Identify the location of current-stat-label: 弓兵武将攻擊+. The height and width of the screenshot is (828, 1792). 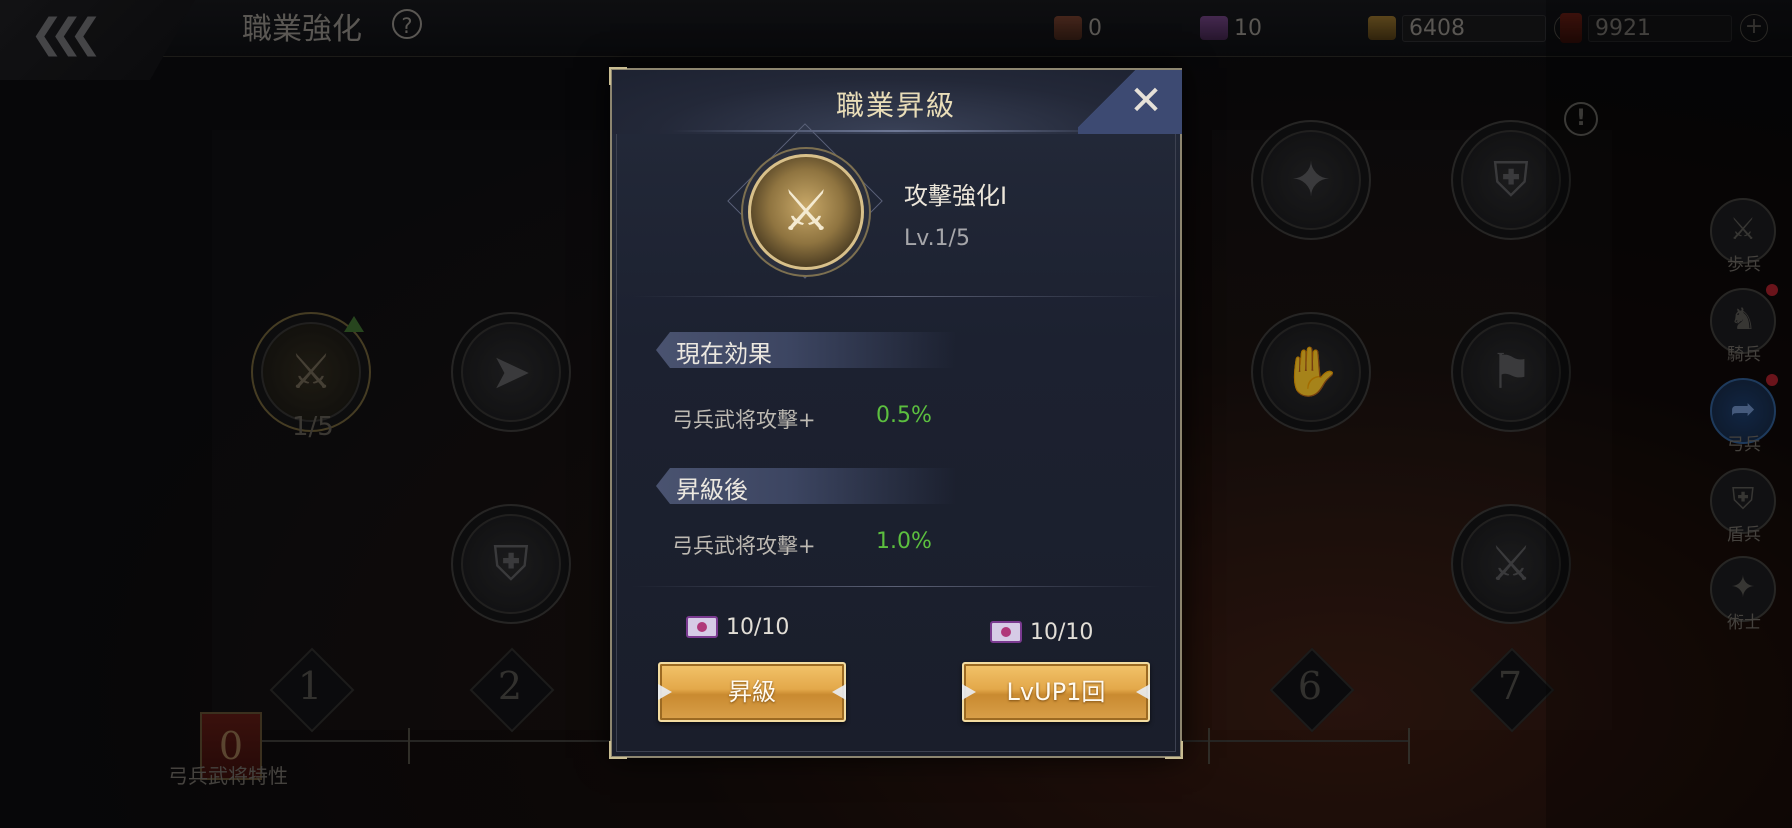
(744, 420).